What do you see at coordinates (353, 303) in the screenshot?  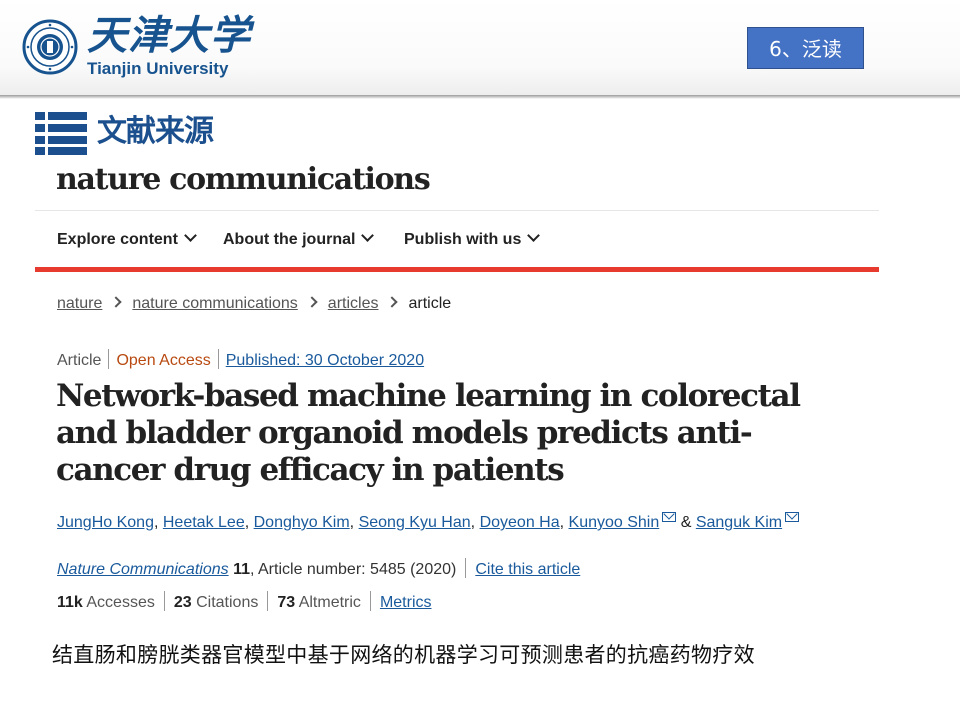 I see `breadcrumb-articles: articles` at bounding box center [353, 303].